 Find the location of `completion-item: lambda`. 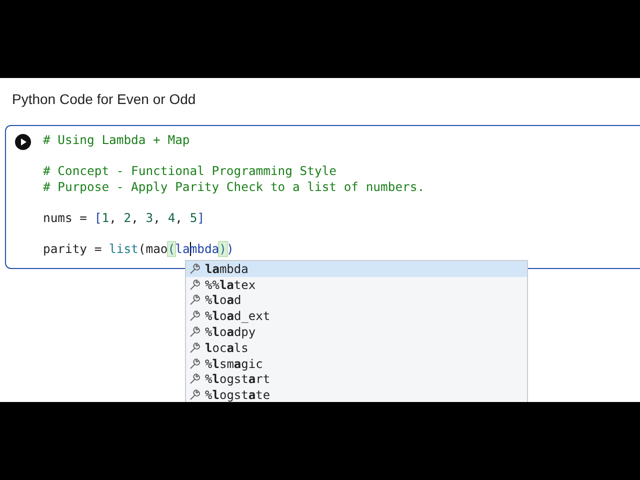

completion-item: lambda is located at coordinates (356, 269).